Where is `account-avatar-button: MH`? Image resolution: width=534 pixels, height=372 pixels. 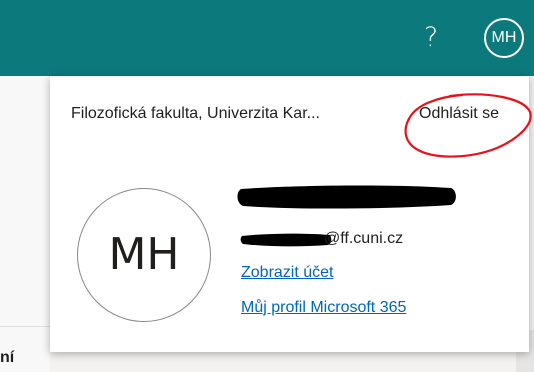
account-avatar-button: MH is located at coordinates (504, 38).